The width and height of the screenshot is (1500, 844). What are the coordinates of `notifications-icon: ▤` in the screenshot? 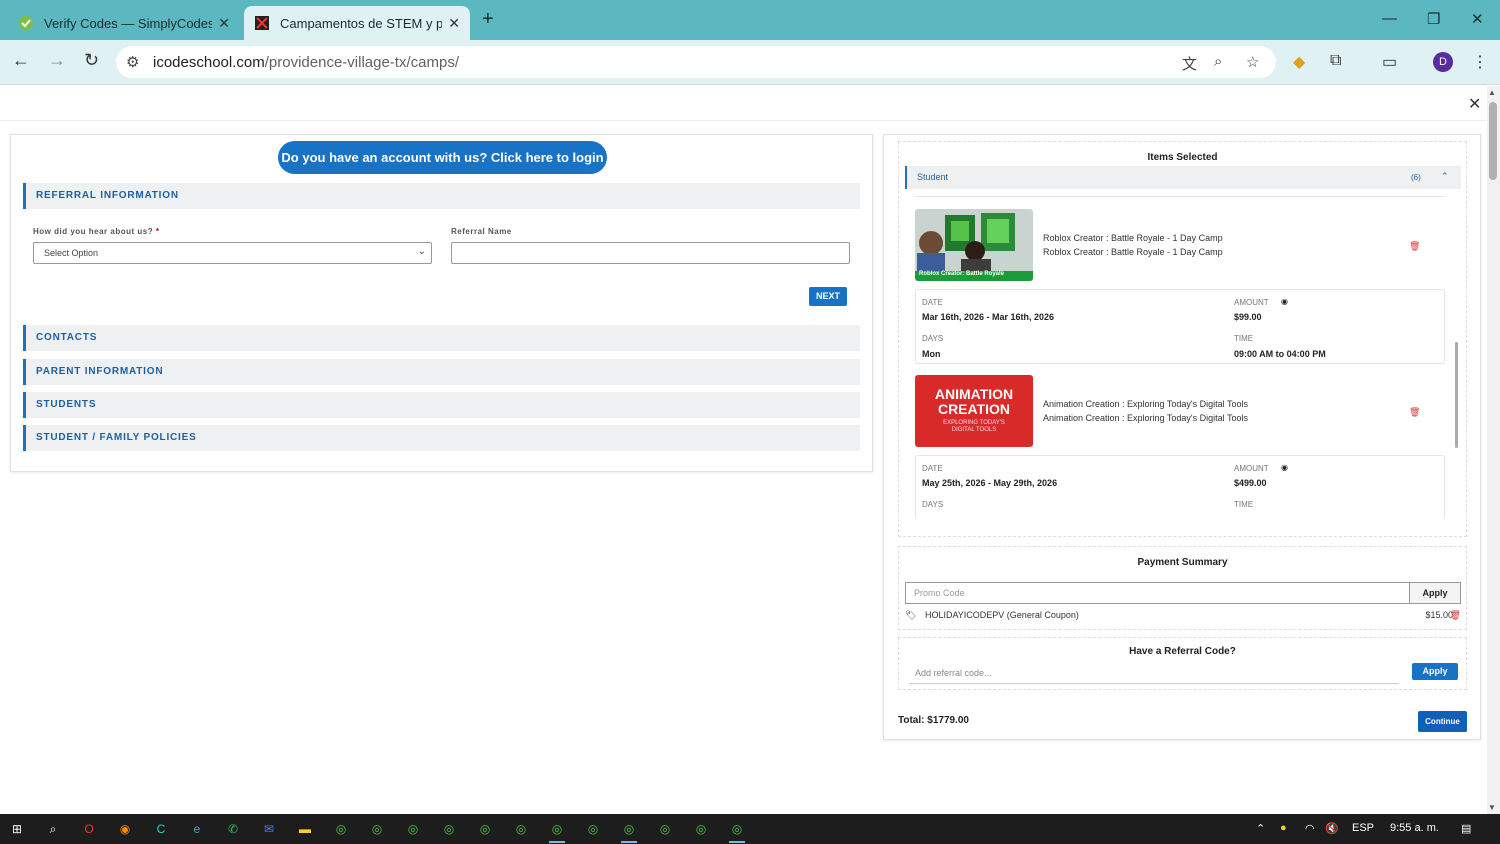 It's located at (1466, 828).